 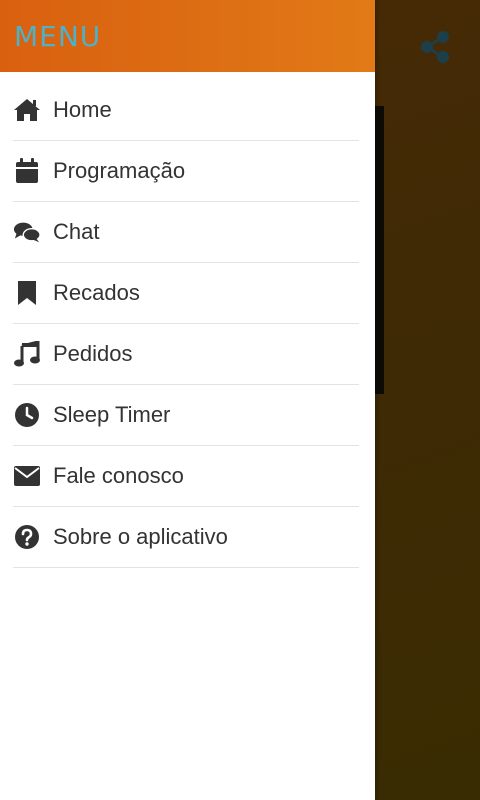 What do you see at coordinates (119, 170) in the screenshot?
I see `menu-item-label: Programação` at bounding box center [119, 170].